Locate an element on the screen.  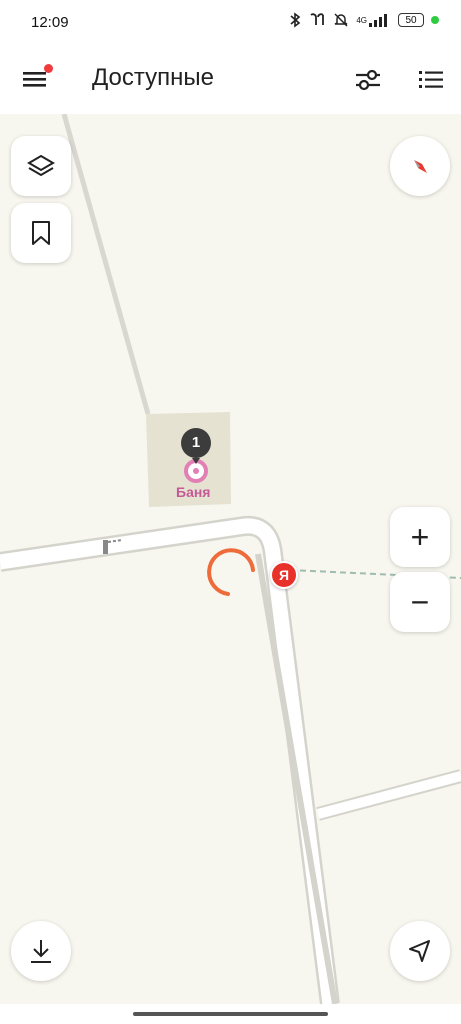
page-title: Доступные is located at coordinates (153, 77).